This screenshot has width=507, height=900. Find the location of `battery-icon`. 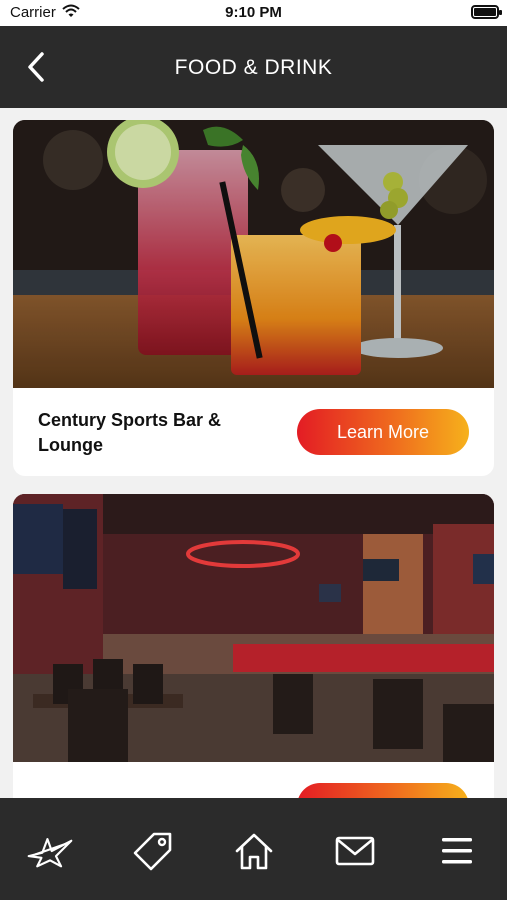

battery-icon is located at coordinates (486, 12).